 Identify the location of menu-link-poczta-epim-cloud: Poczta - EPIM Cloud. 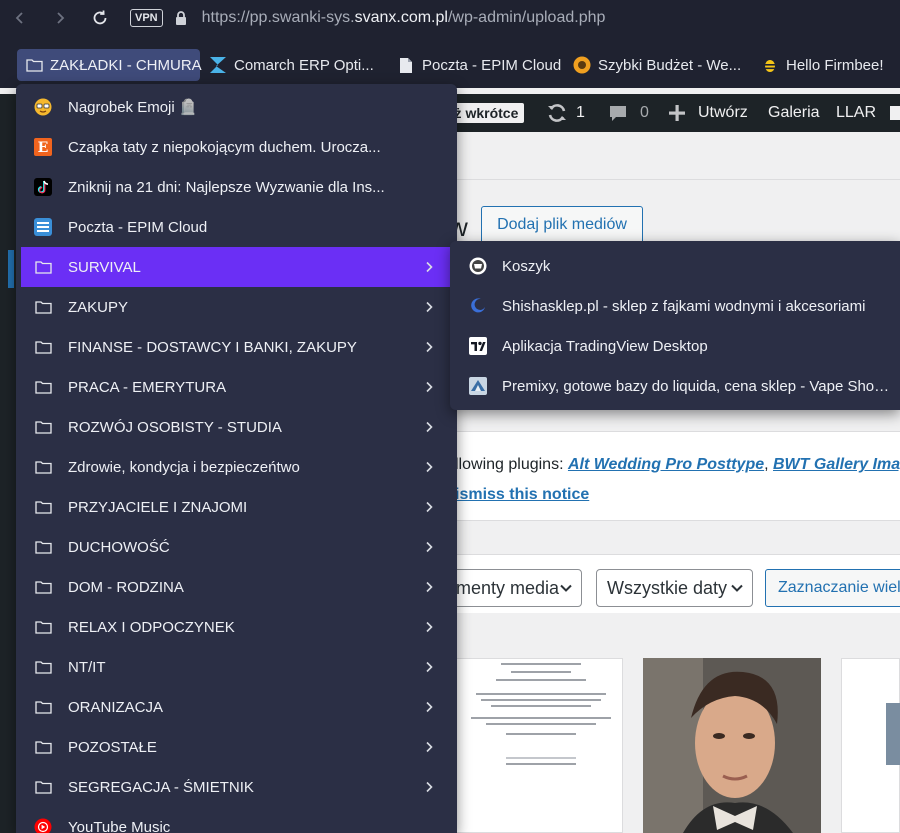
(236, 227).